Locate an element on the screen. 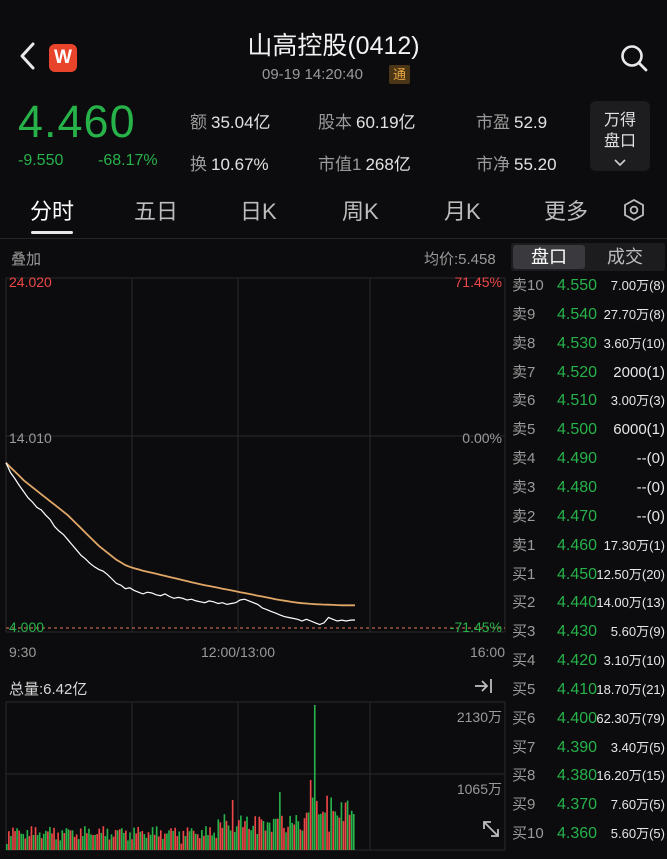  orderbook-price: 4.460 is located at coordinates (577, 545).